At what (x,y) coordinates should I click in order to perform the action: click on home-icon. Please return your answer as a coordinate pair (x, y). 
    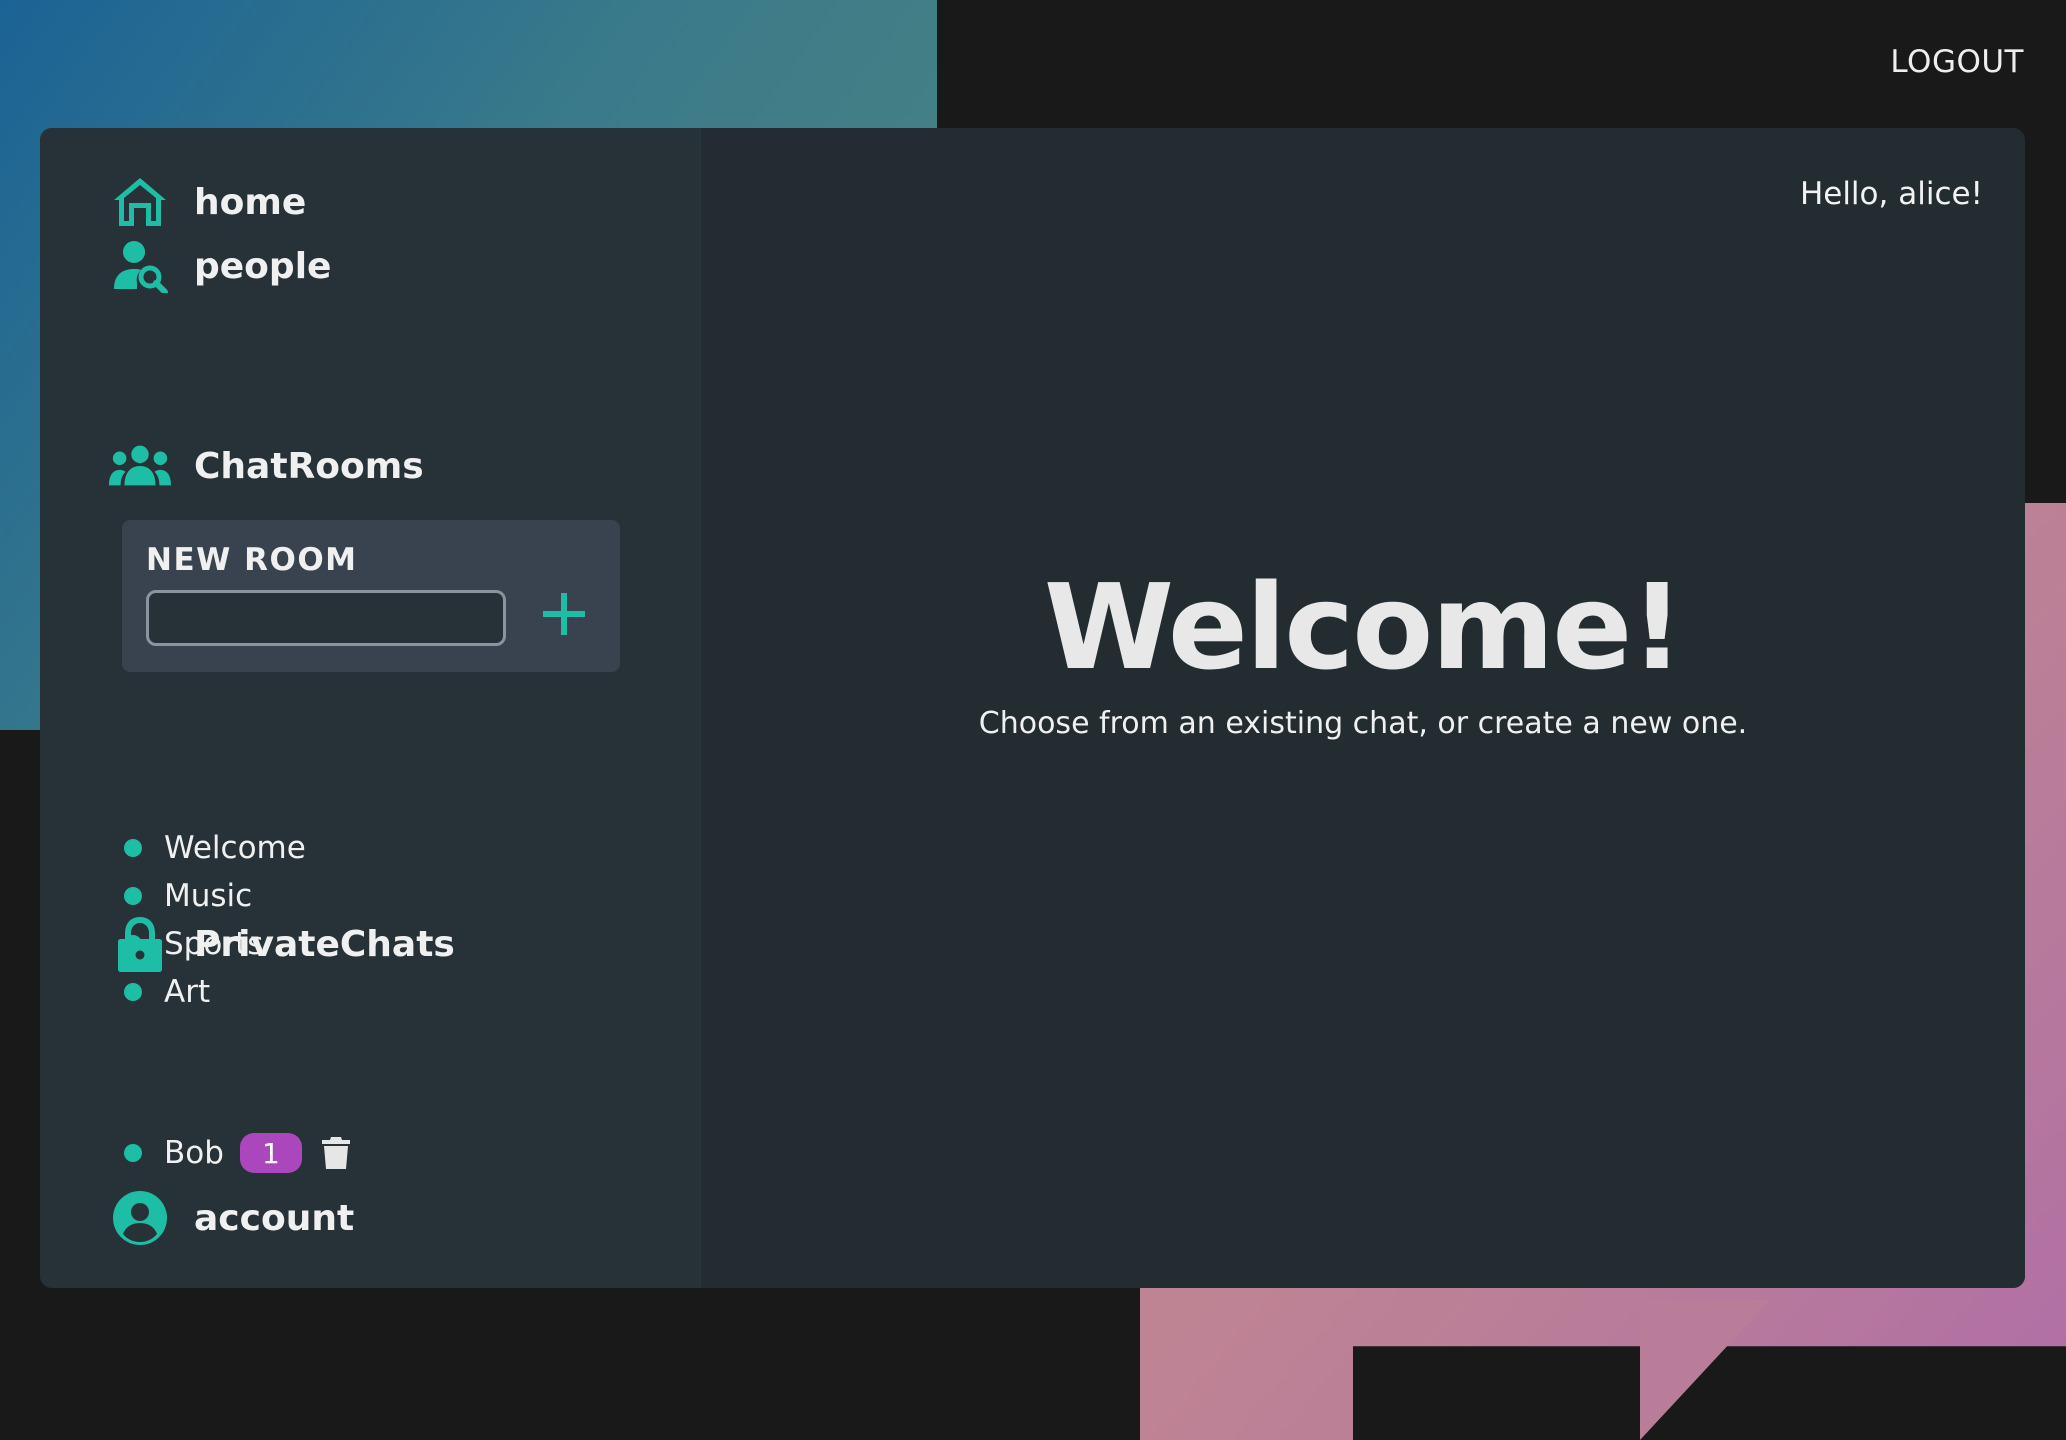
    Looking at the image, I should click on (140, 202).